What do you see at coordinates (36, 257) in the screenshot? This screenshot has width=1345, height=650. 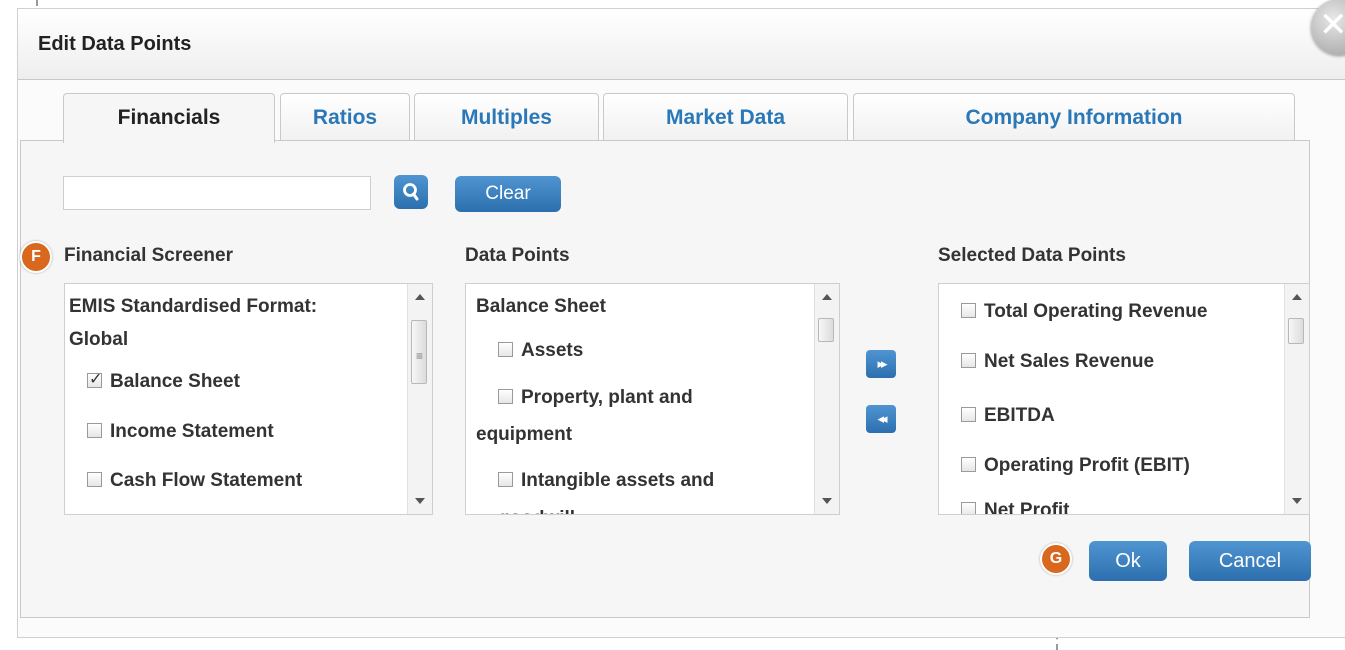 I see `annotation-marker-f: F` at bounding box center [36, 257].